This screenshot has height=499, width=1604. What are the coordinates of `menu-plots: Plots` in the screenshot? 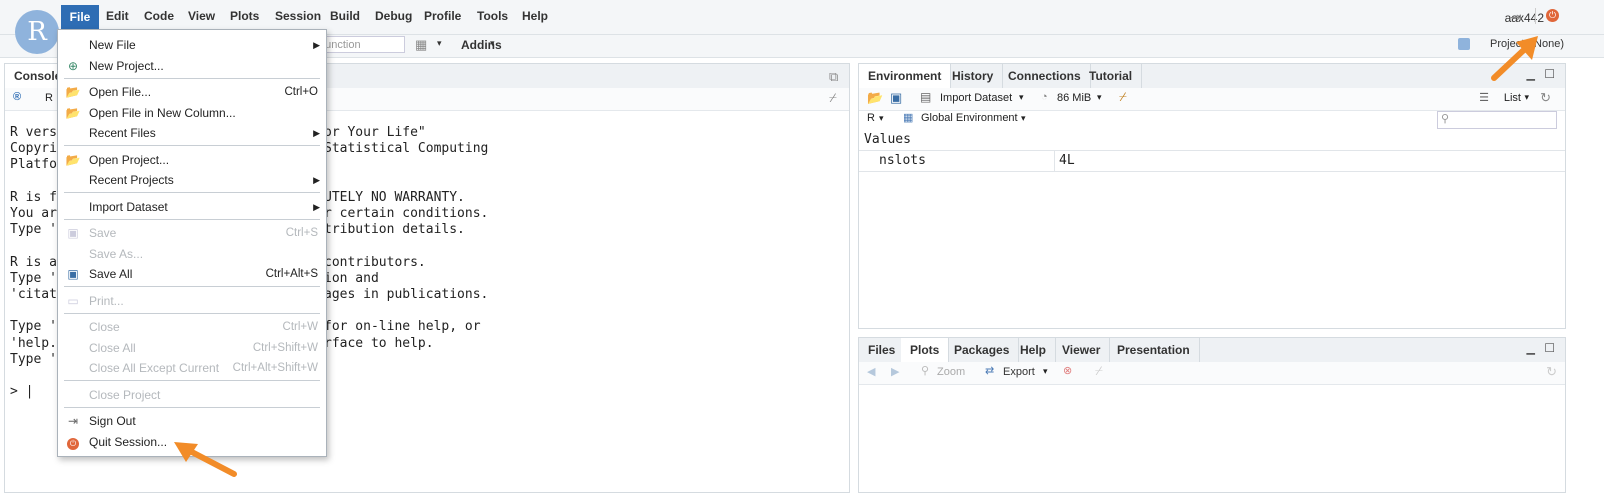 It's located at (244, 16).